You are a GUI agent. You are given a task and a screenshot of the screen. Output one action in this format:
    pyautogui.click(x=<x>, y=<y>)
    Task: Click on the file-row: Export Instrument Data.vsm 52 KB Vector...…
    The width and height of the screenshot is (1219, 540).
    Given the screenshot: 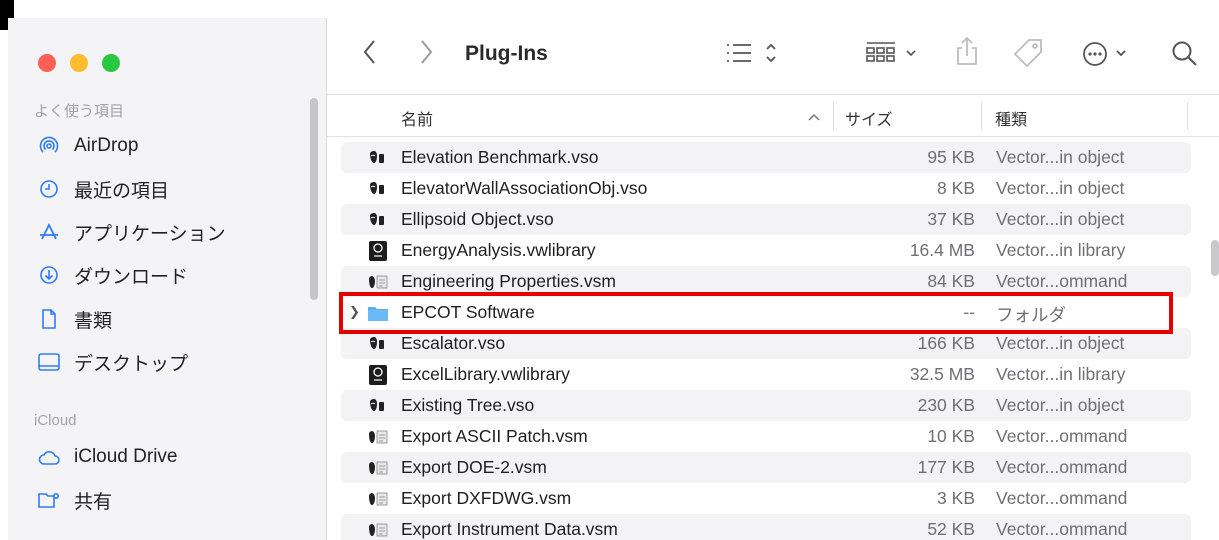 What is the action you would take?
    pyautogui.click(x=766, y=527)
    